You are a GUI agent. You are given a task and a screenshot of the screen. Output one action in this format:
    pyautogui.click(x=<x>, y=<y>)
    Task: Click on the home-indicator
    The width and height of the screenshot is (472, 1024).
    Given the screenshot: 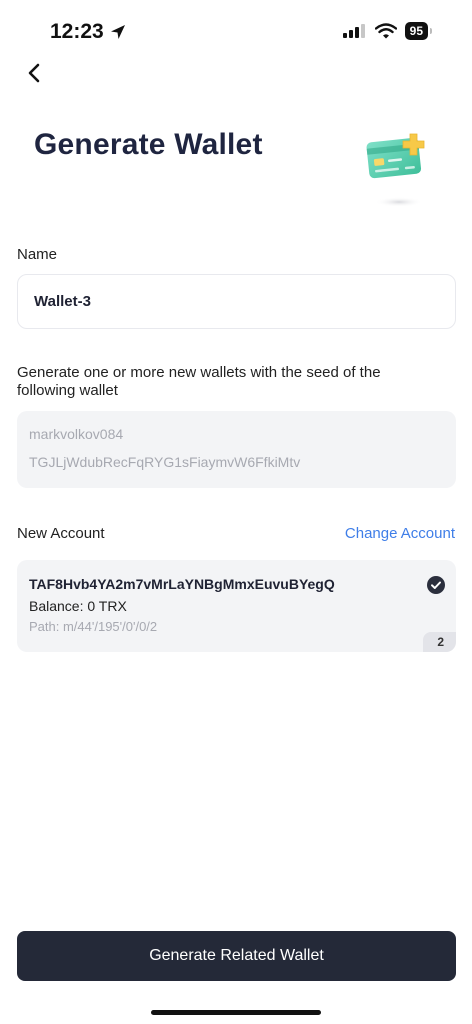 What is the action you would take?
    pyautogui.click(x=236, y=1012)
    